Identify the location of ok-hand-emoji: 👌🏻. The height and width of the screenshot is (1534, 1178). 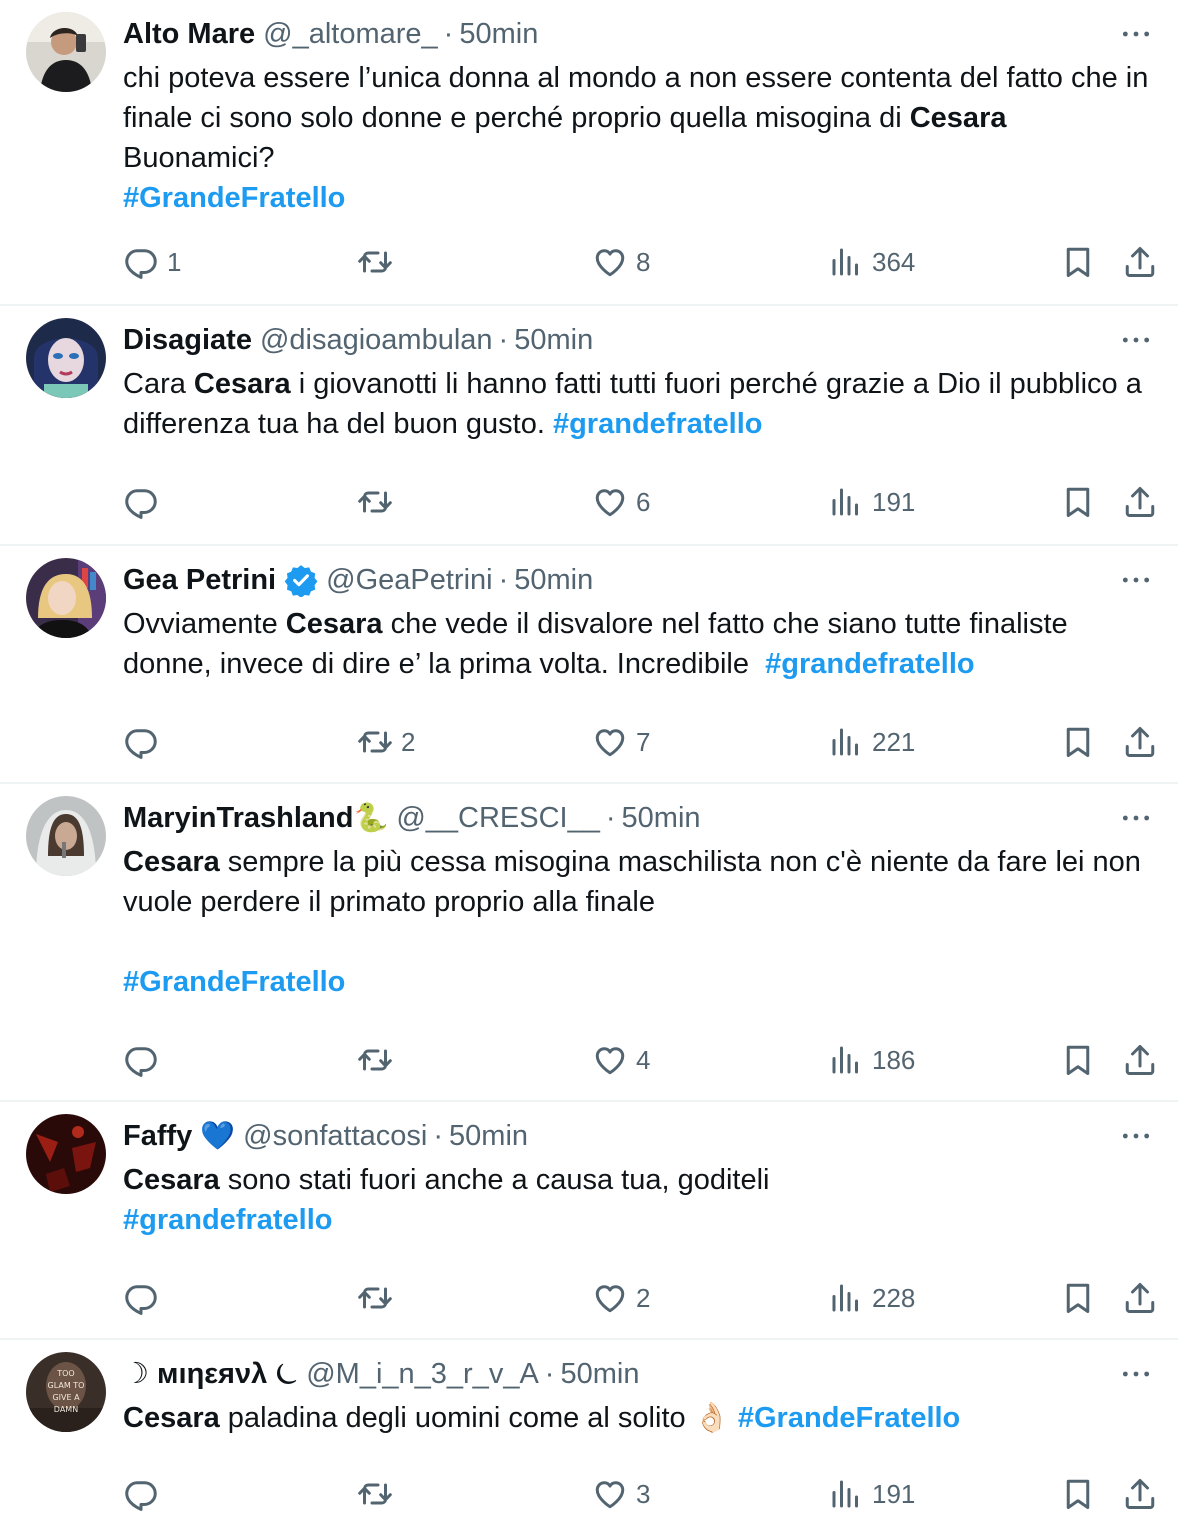
(711, 1418).